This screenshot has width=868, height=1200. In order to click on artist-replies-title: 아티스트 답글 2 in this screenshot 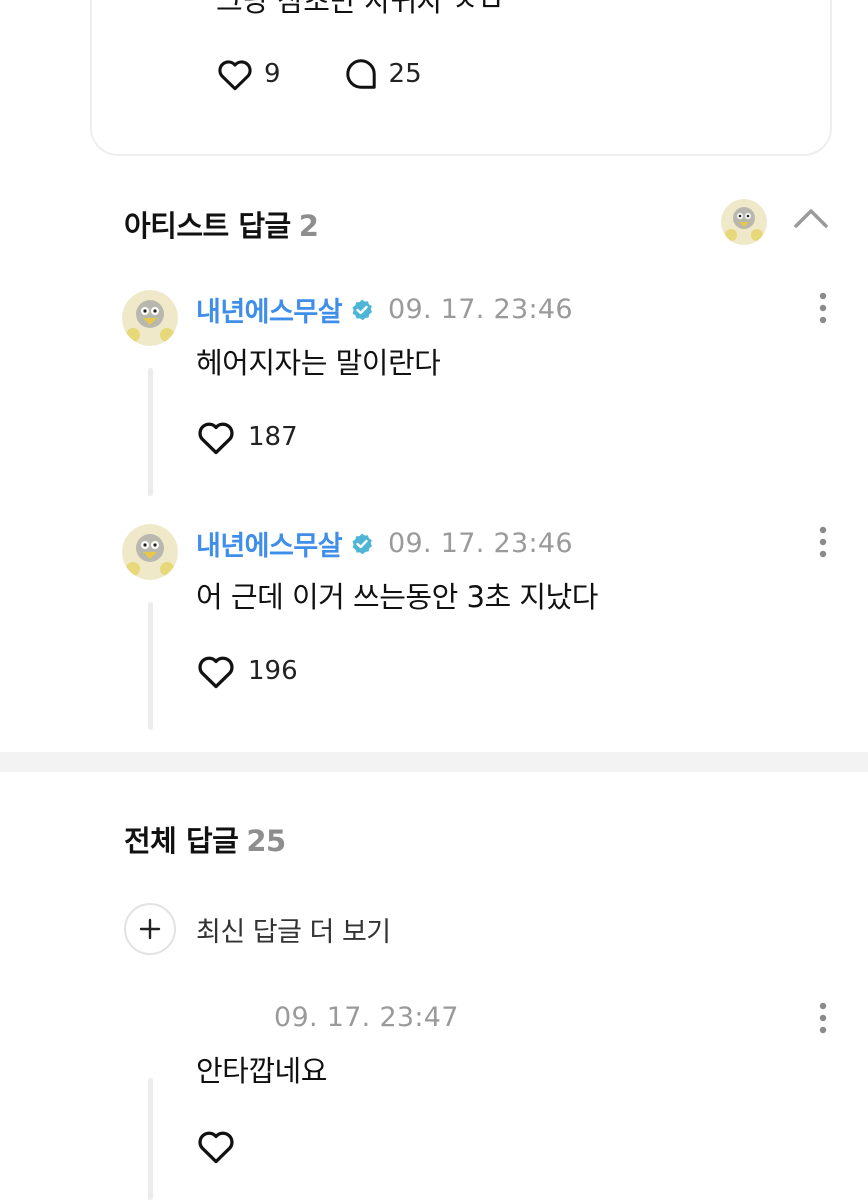, I will do `click(221, 224)`.